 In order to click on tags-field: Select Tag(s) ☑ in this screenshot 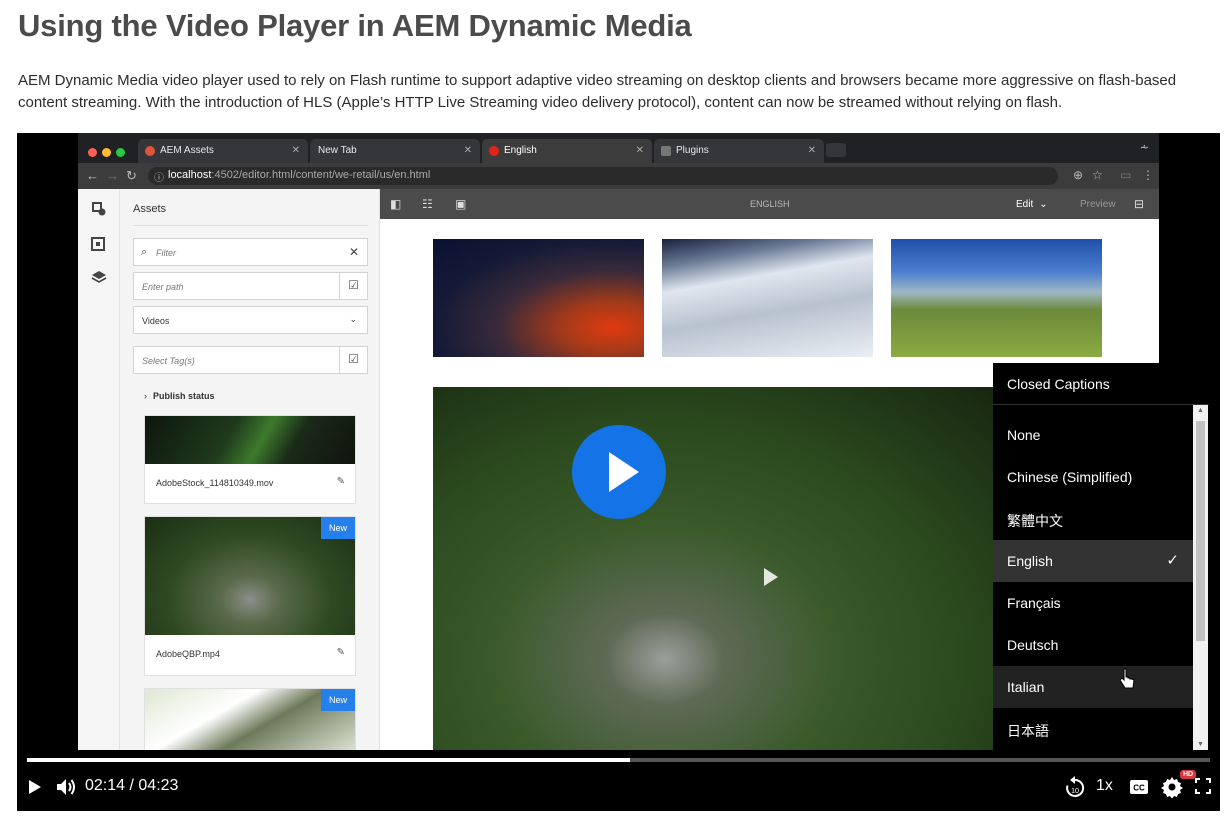, I will do `click(250, 360)`.